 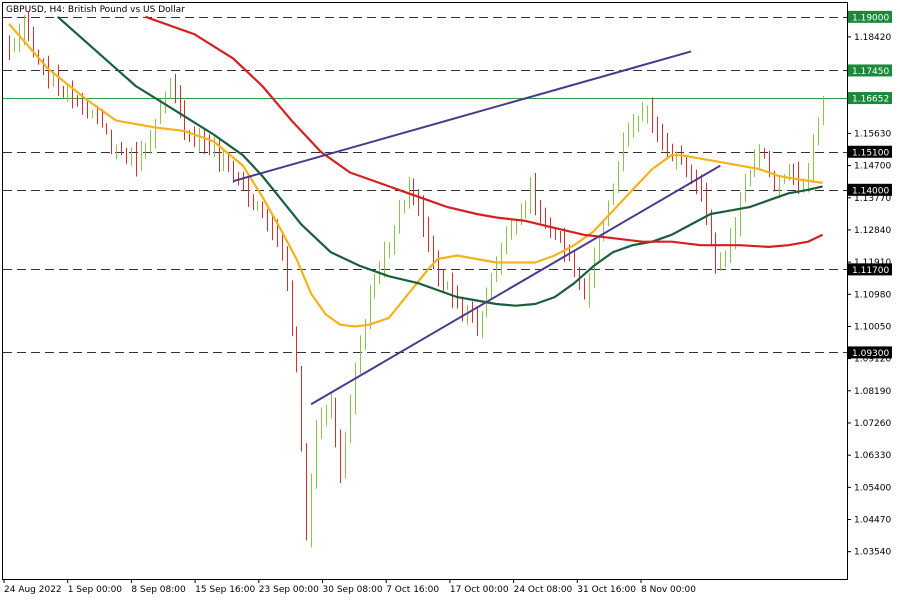 What do you see at coordinates (158, 590) in the screenshot?
I see `x-tick-label-2: 8 Sep 08:00` at bounding box center [158, 590].